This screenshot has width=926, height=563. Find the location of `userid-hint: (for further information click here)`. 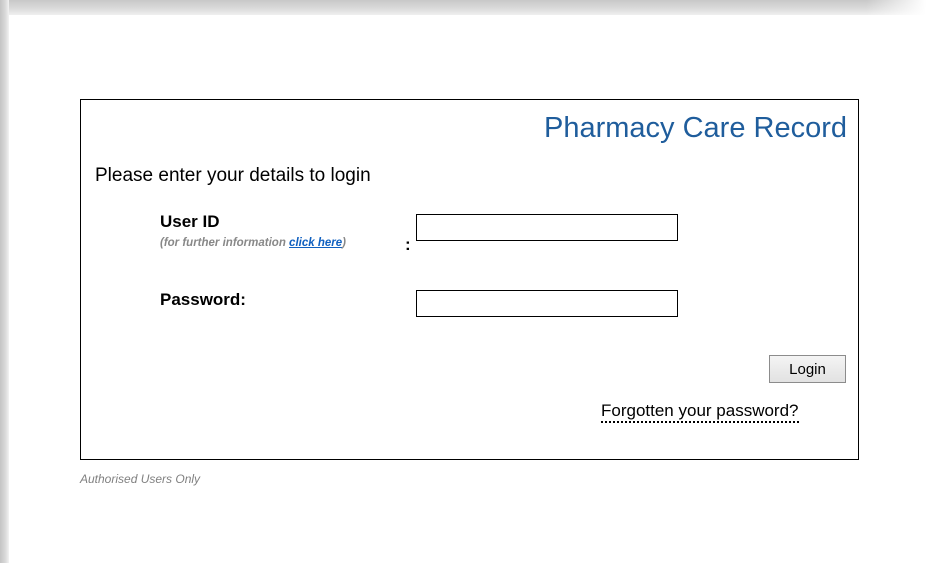

userid-hint: (for further information click here) is located at coordinates (253, 243).